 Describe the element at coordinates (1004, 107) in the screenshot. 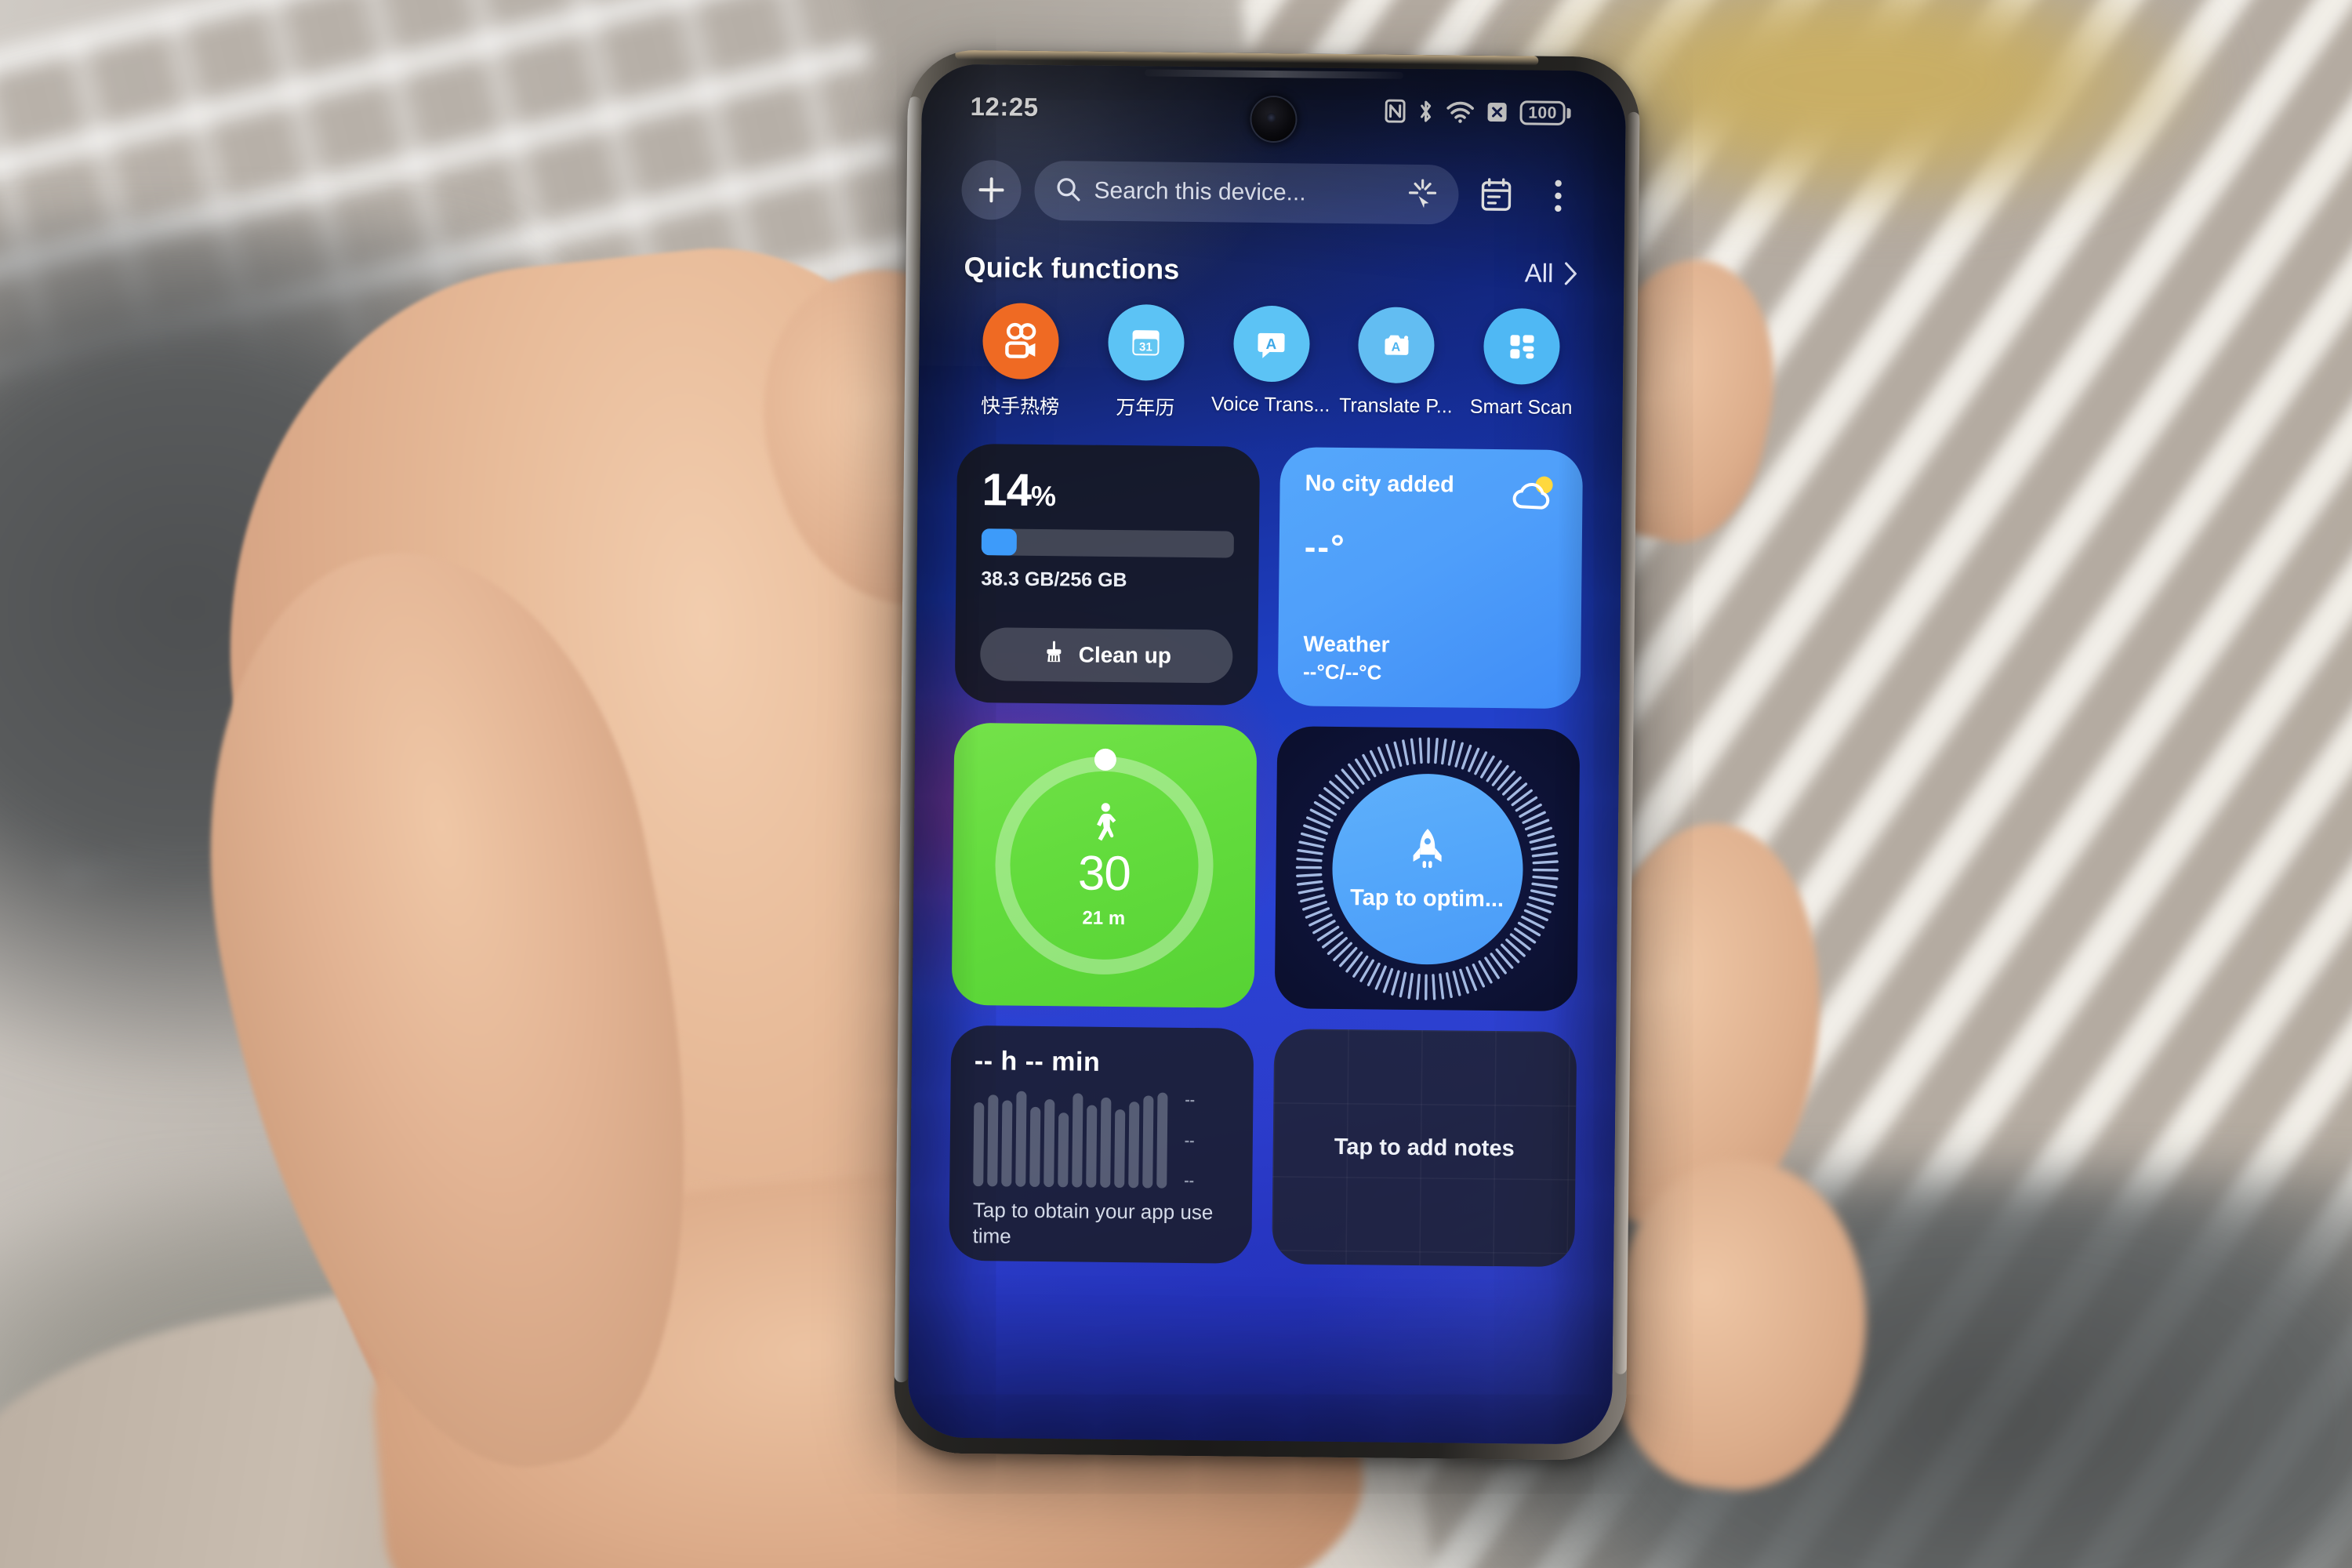

I see `status-time: 12:25` at that location.